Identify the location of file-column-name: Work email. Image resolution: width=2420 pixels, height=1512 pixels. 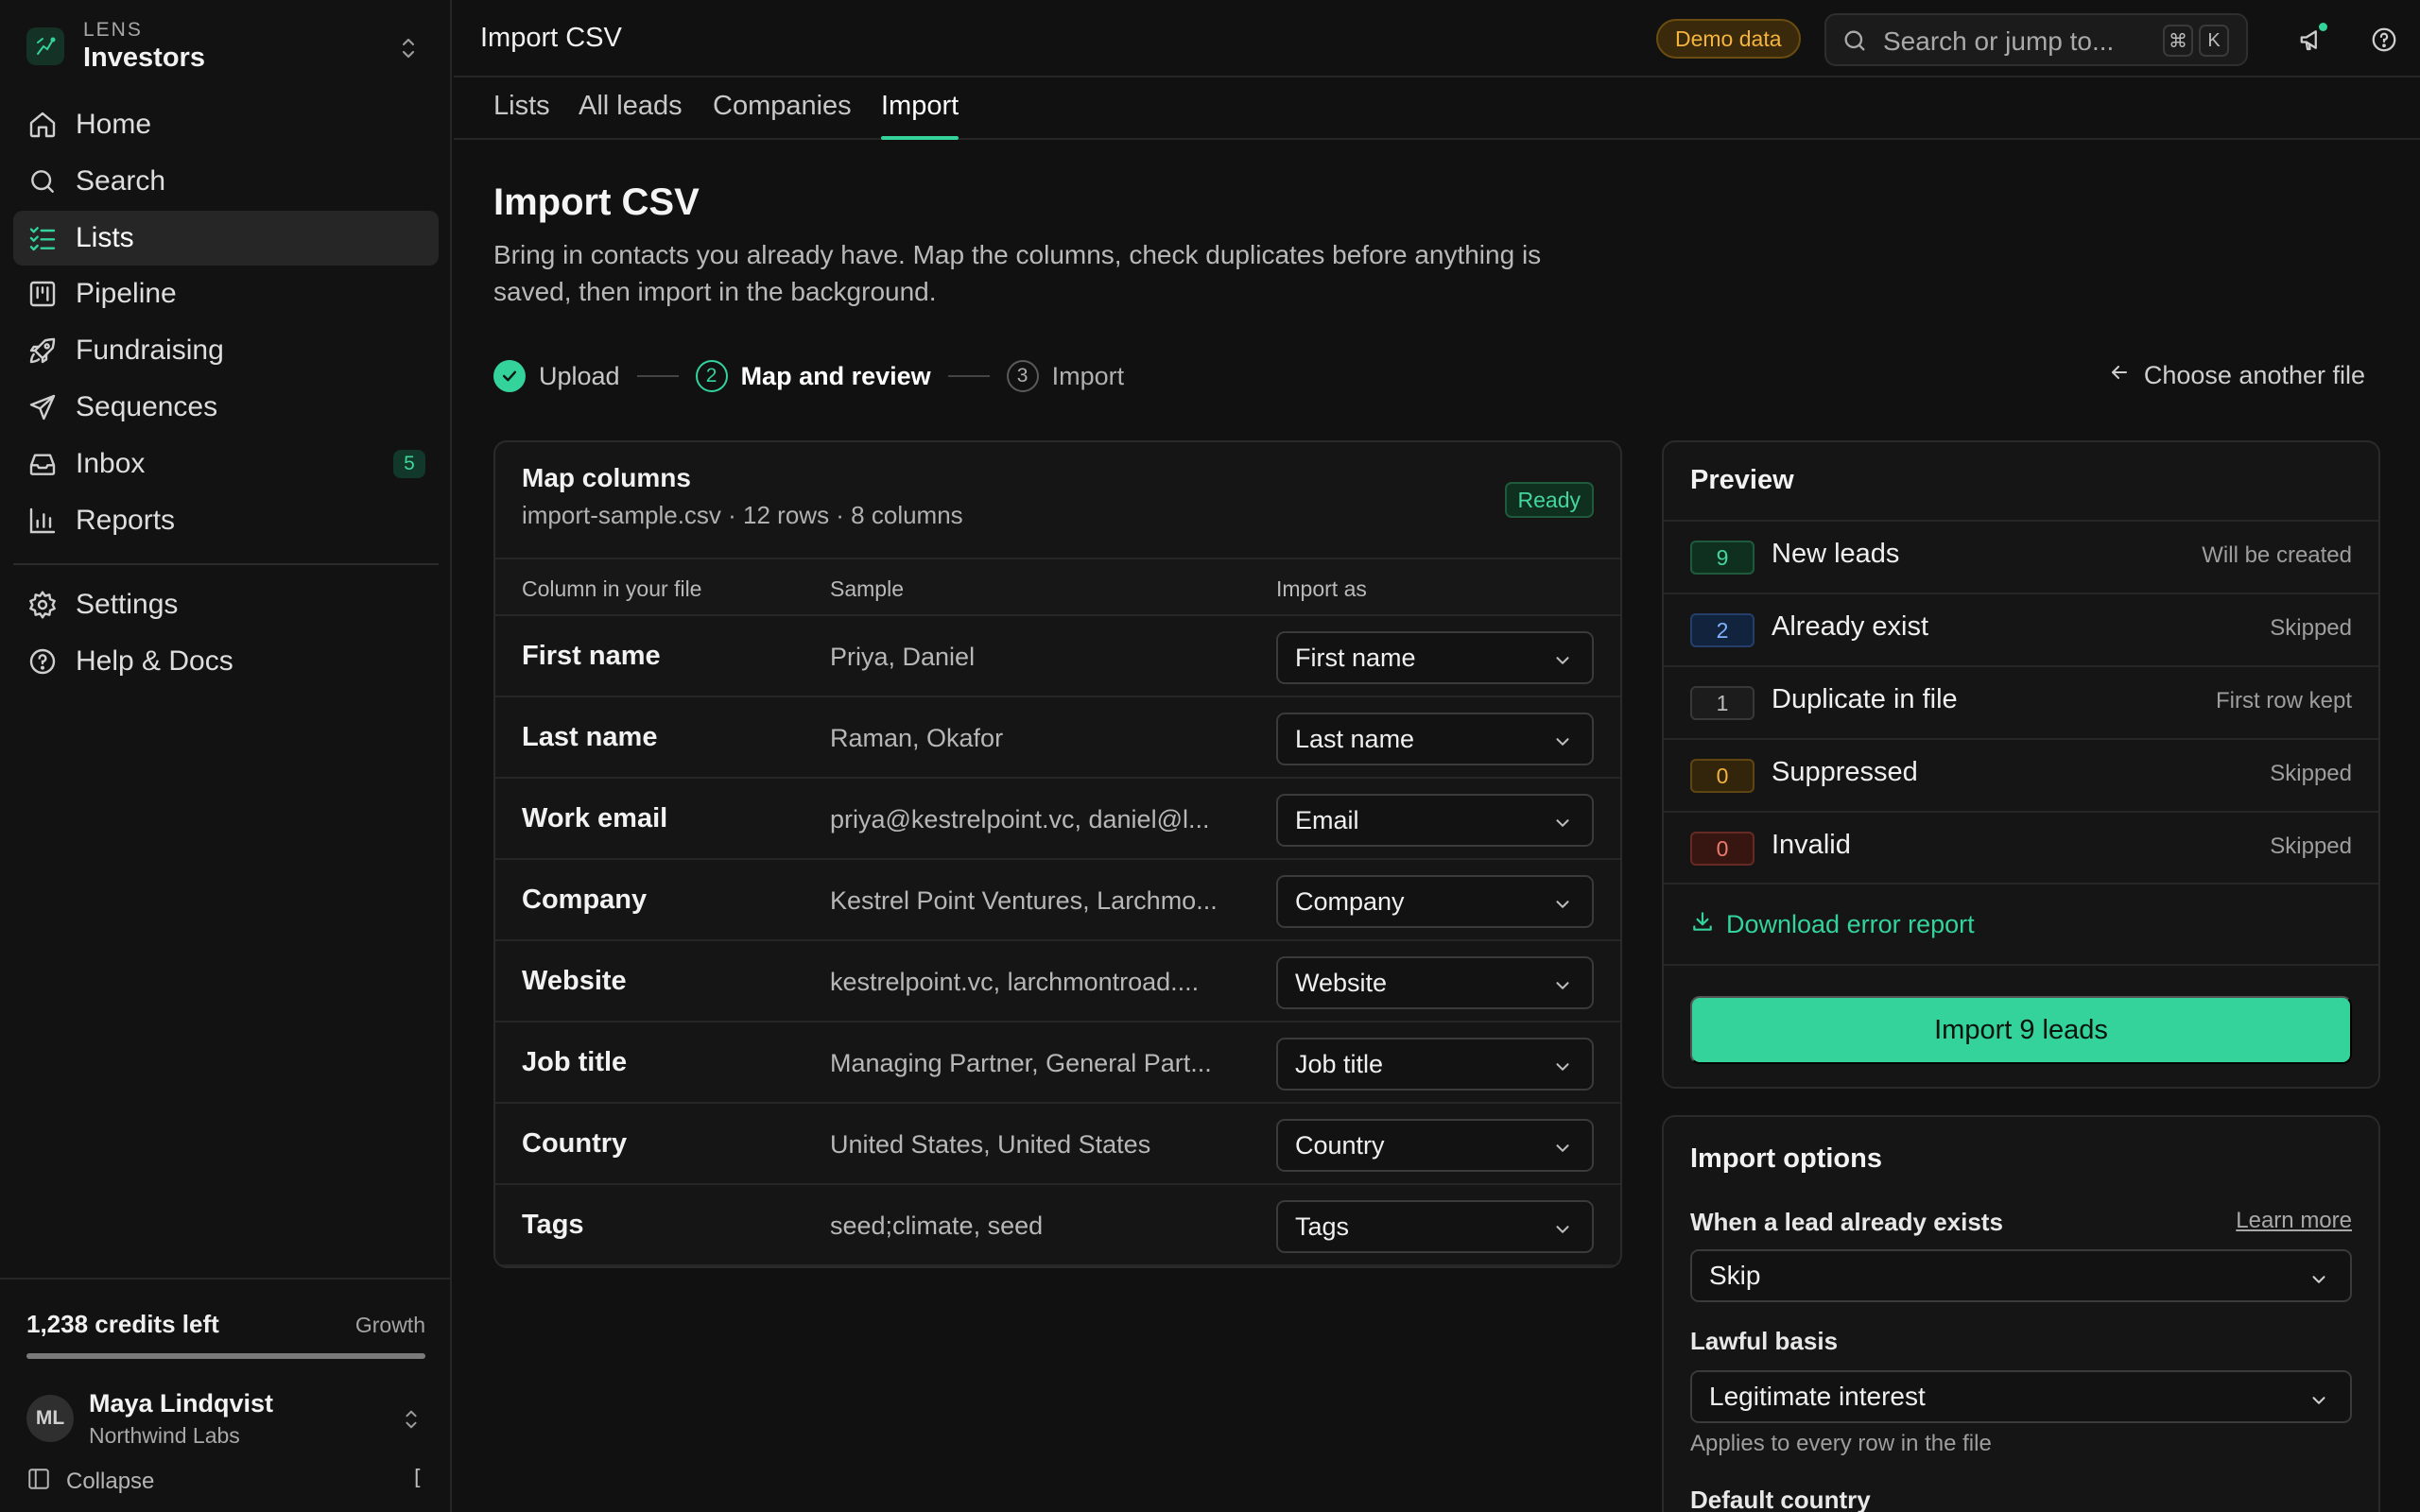
(595, 818).